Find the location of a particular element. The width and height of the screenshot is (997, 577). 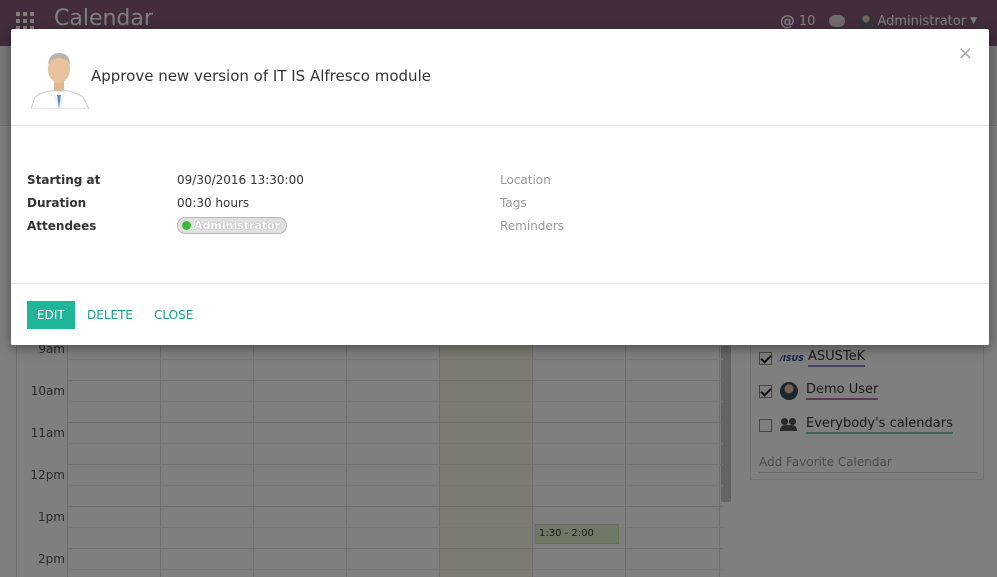

dialog-footer: EDIT DELETE CLOSE is located at coordinates (500, 314).